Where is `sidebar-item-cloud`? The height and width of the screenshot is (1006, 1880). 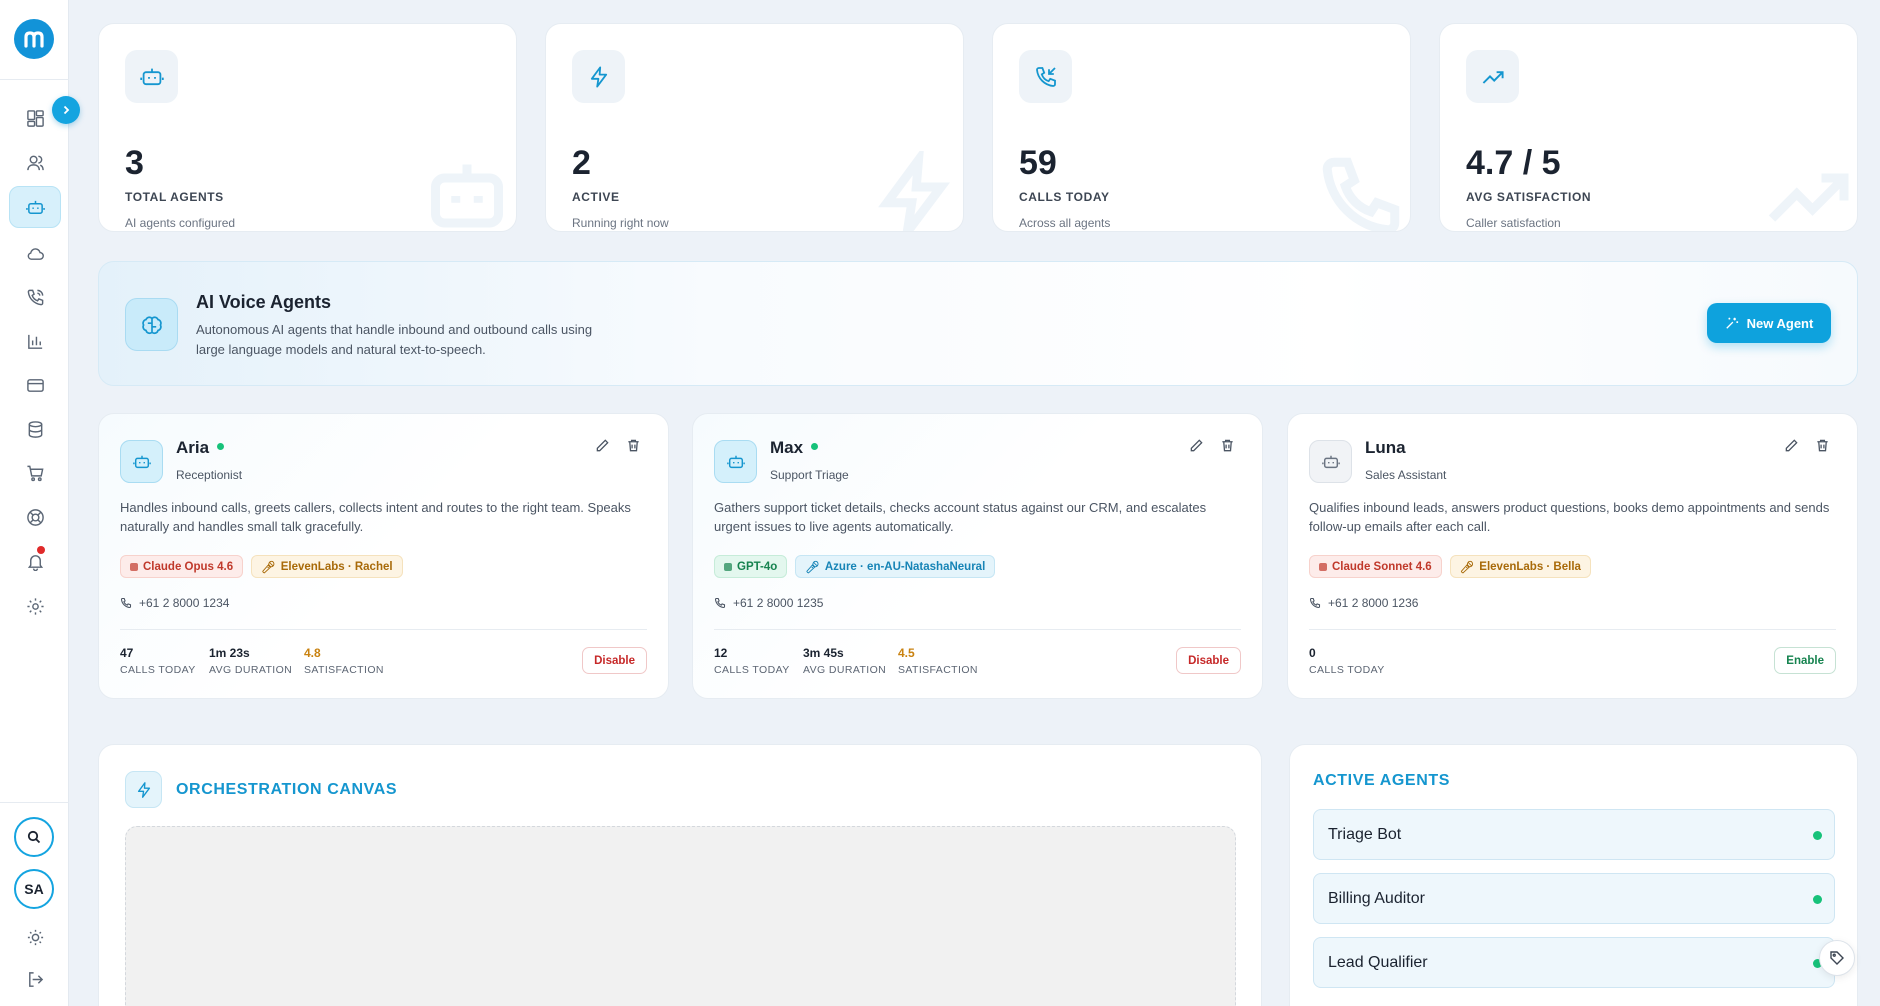 sidebar-item-cloud is located at coordinates (35, 253).